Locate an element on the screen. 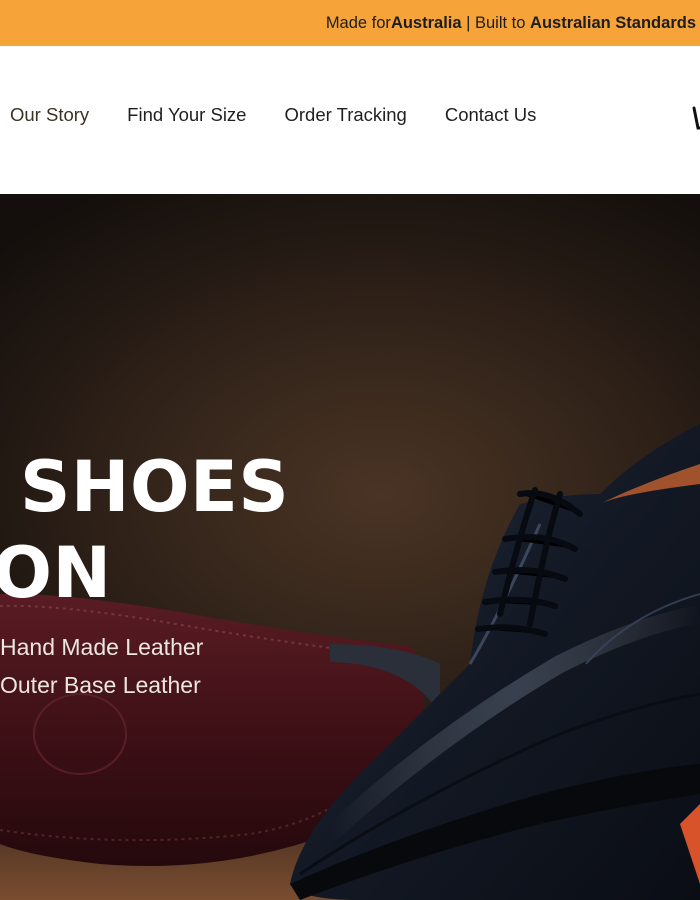 This screenshot has height=900, width=700. announcement-country: Australia is located at coordinates (426, 22).